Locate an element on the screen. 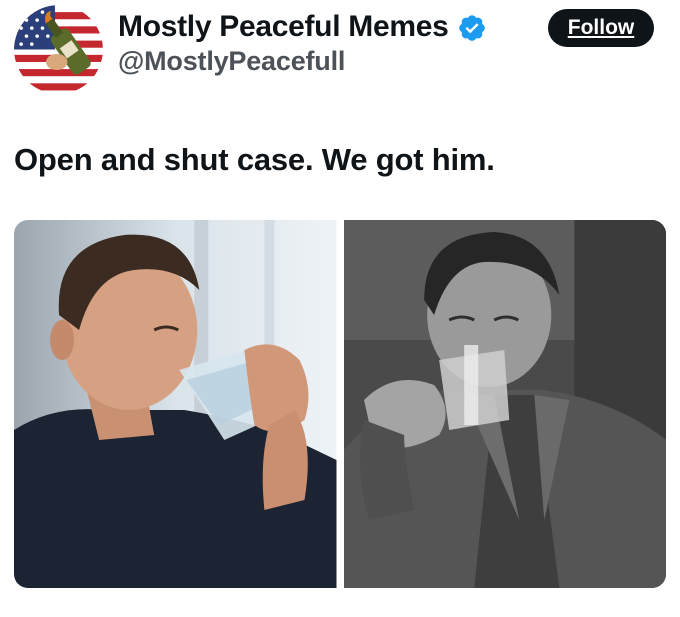 The image size is (680, 617). post-text: Open and shut case. We got him. is located at coordinates (254, 159).